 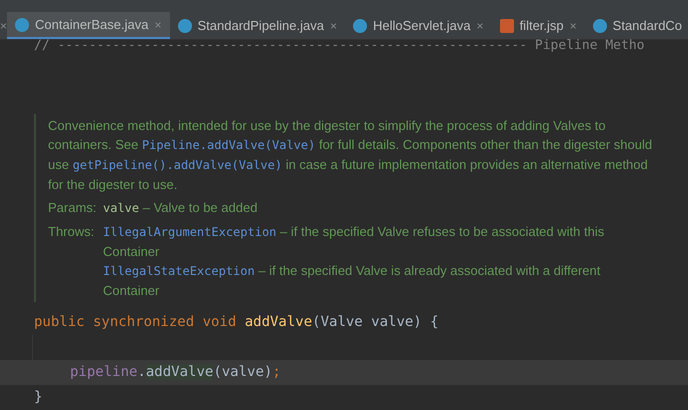 I want to click on doc-entry: IllegalArgumentException – if the specified Valve refuses to be associated with this Container, so click(x=354, y=242).